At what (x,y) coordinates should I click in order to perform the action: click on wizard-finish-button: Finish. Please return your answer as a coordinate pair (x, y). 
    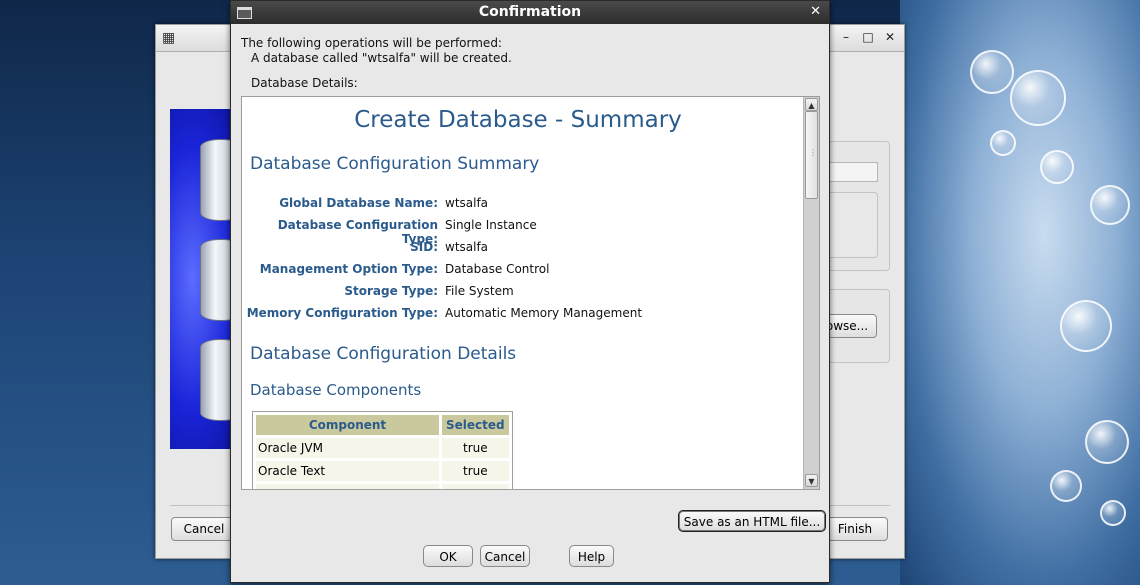
    Looking at the image, I should click on (855, 529).